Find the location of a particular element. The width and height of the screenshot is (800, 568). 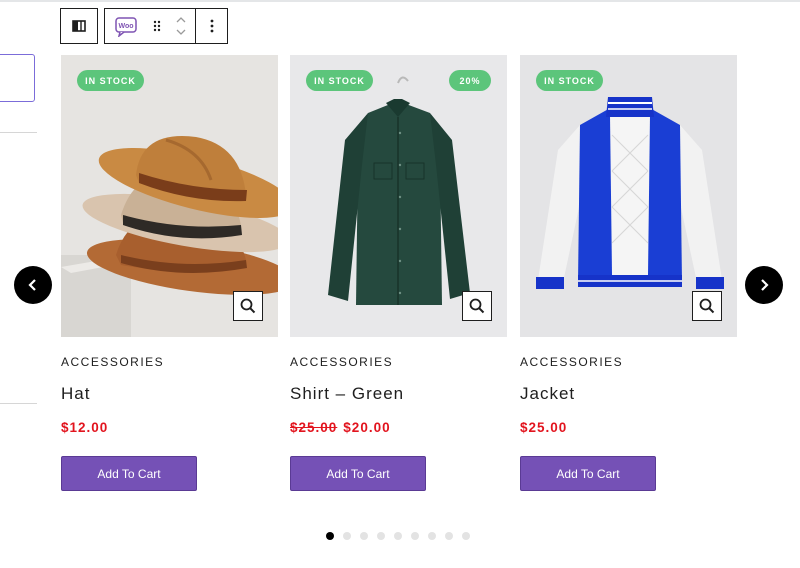

product-image: IN STOCK 20% is located at coordinates (398, 196).